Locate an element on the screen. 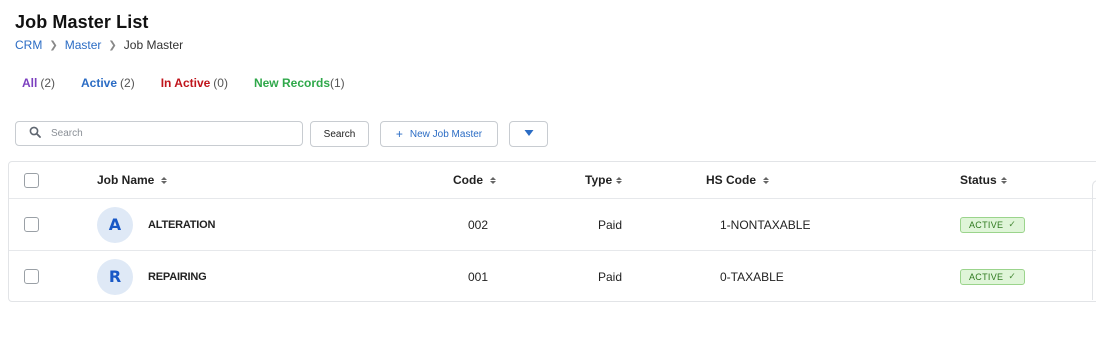  search-input is located at coordinates (166, 133).